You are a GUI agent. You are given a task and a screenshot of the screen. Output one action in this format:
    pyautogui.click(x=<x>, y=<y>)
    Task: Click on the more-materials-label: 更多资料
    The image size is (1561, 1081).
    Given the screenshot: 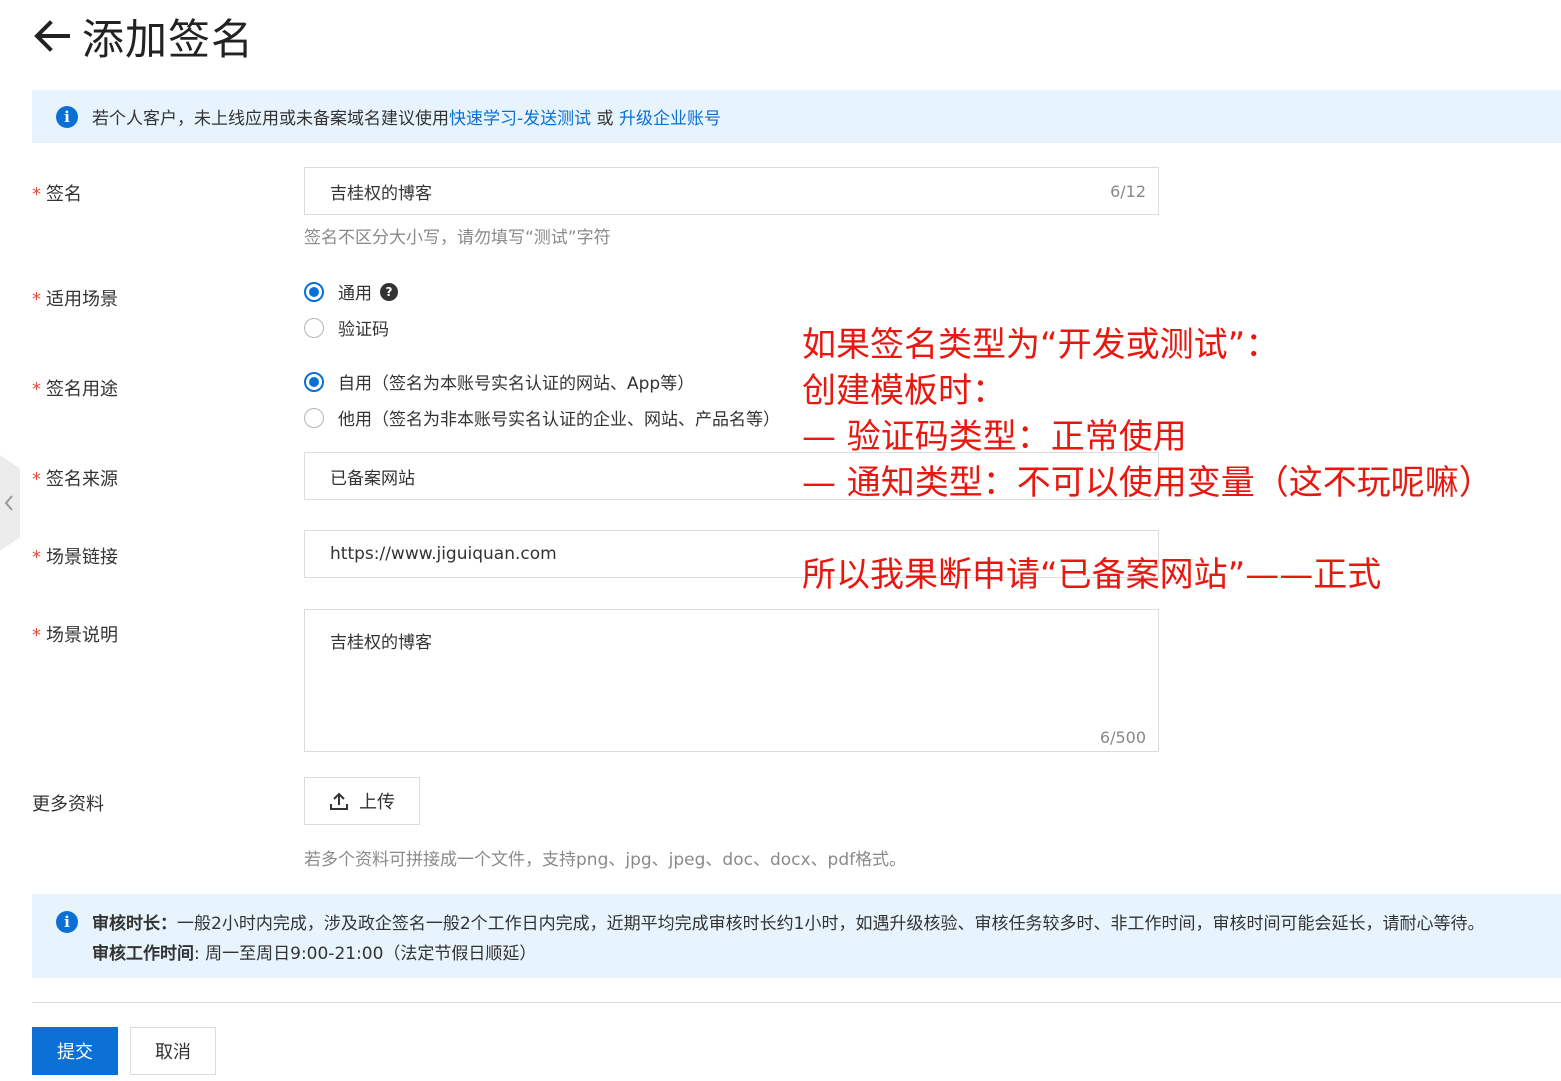 What is the action you would take?
    pyautogui.click(x=68, y=804)
    